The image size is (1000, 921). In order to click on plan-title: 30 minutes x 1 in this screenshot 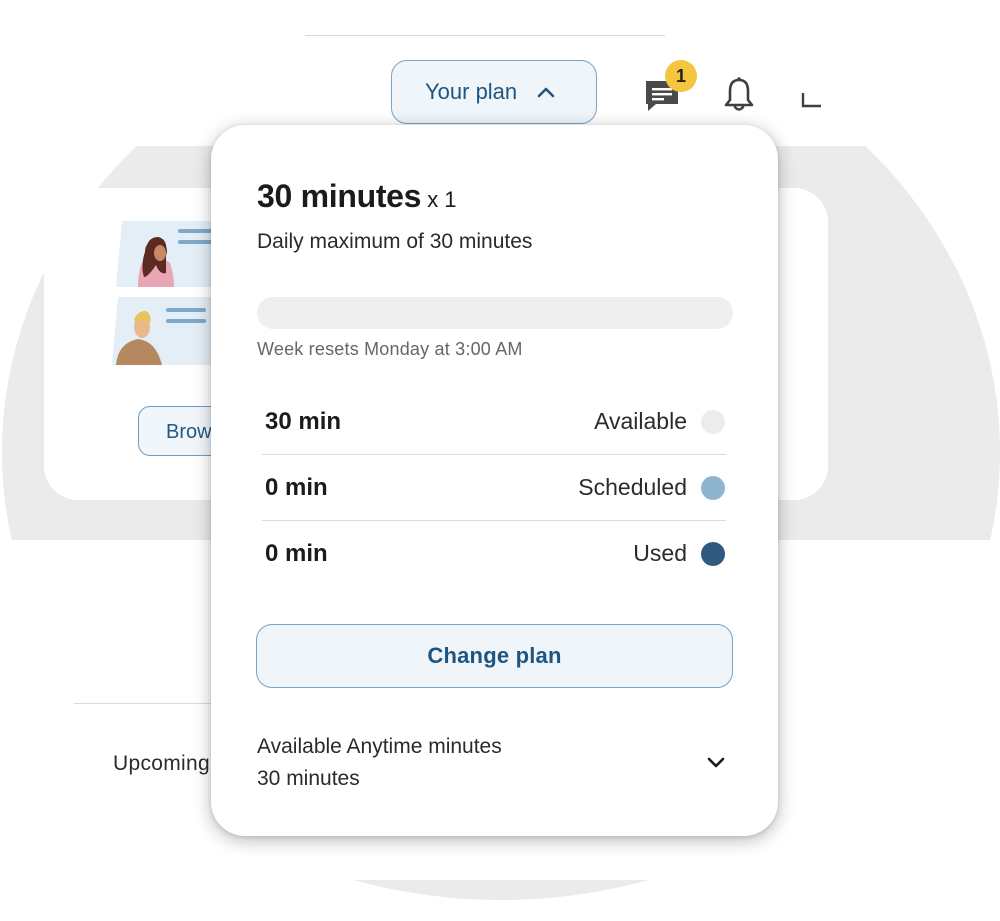, I will do `click(357, 196)`.